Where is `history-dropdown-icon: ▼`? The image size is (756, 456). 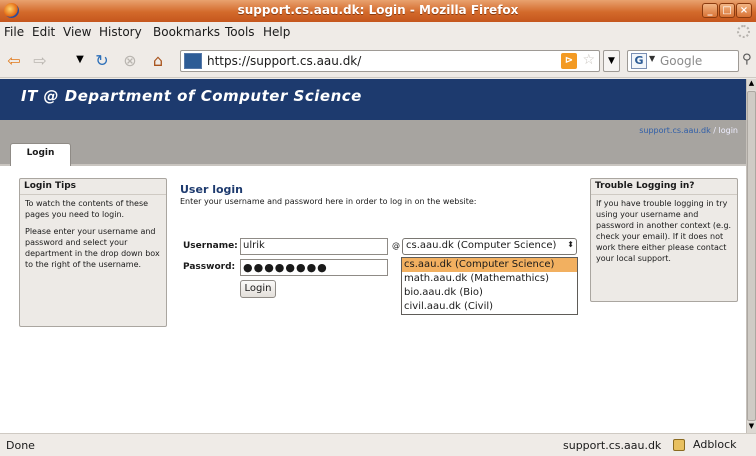
history-dropdown-icon: ▼ is located at coordinates (80, 63).